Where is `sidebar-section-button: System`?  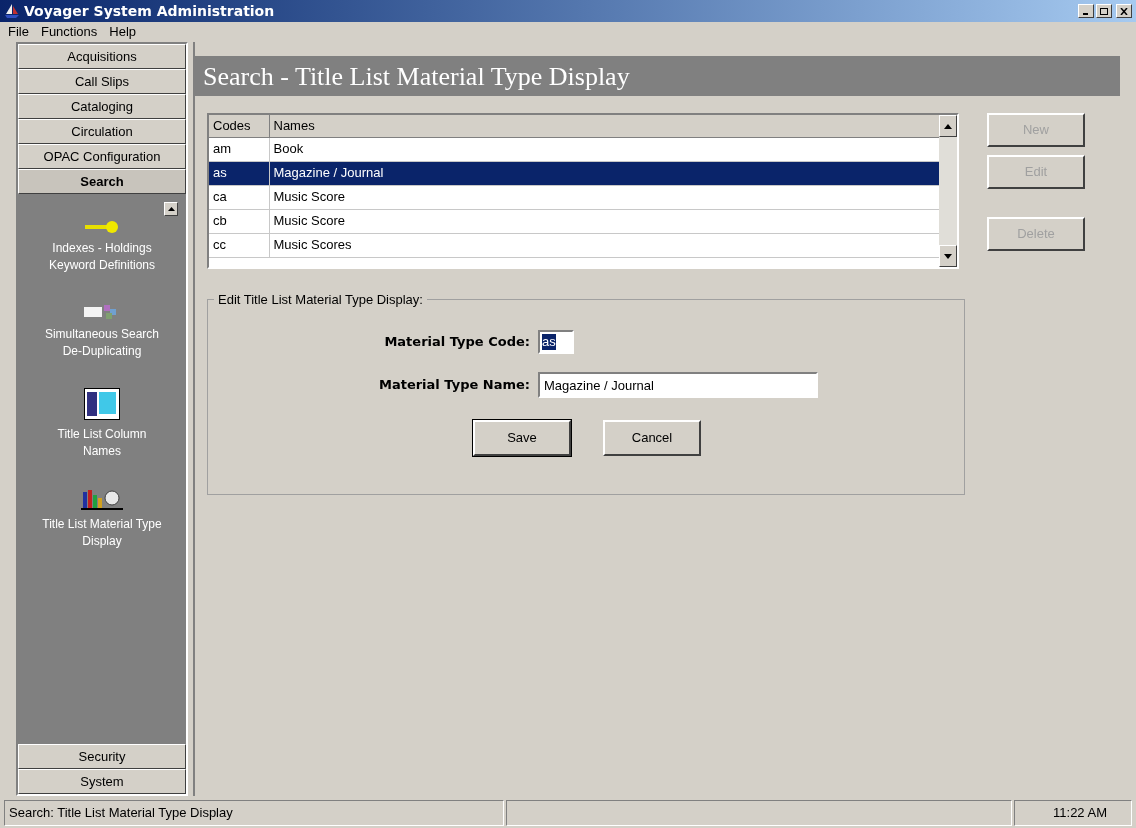 sidebar-section-button: System is located at coordinates (102, 781).